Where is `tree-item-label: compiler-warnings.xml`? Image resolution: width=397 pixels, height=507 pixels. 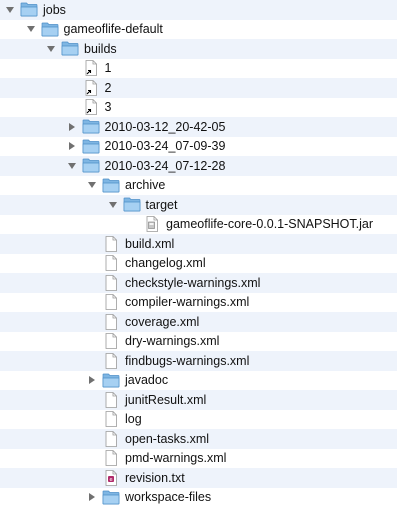 tree-item-label: compiler-warnings.xml is located at coordinates (187, 302).